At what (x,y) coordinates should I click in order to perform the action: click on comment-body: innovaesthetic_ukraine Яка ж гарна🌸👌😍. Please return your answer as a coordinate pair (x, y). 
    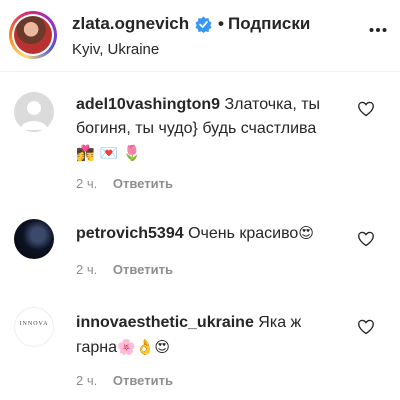
    Looking at the image, I should click on (208, 335).